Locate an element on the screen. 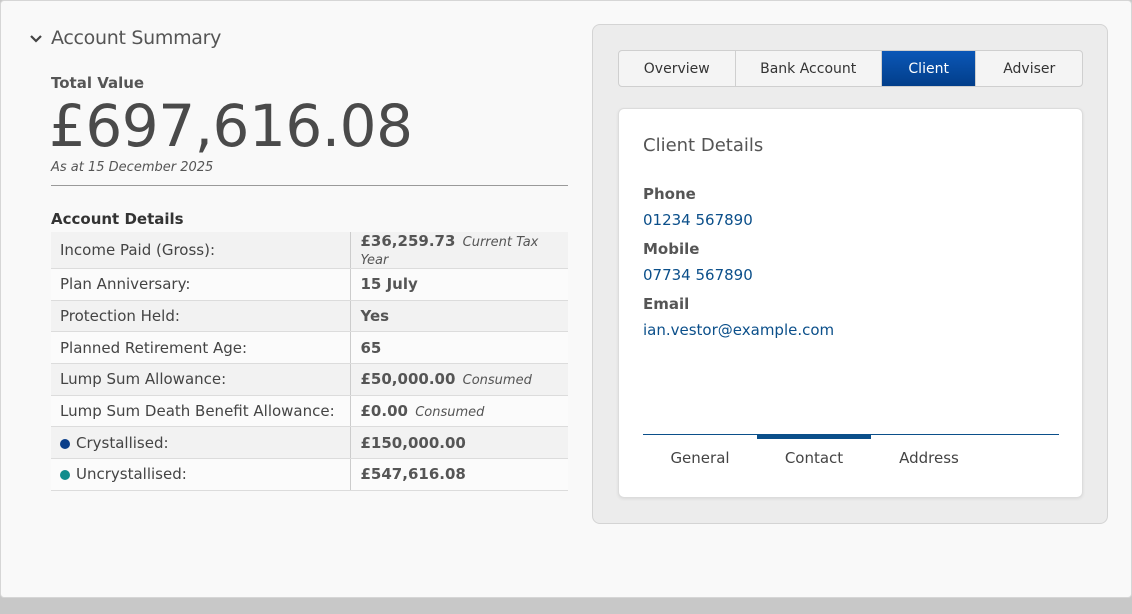 This screenshot has width=1132, height=614. table-row: Protection Held: Yes is located at coordinates (309, 316).